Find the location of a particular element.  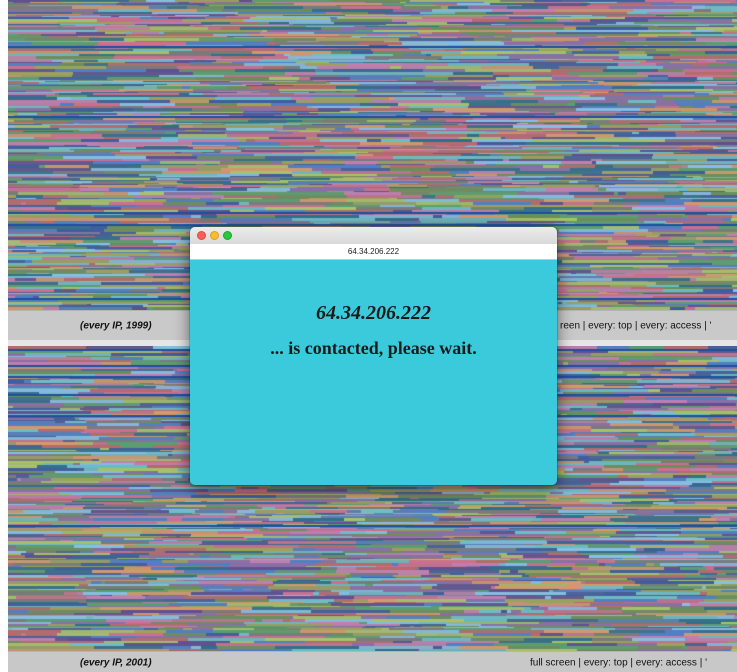

caption-year-1999: (every IP, 1999) is located at coordinates (116, 326).